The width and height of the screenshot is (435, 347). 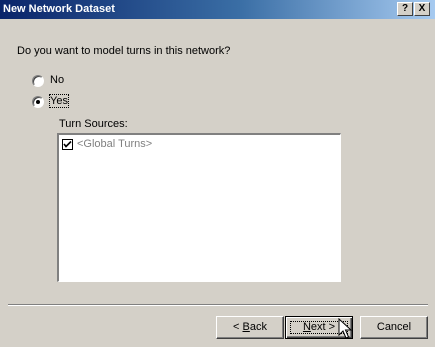 I want to click on mouse-pointer-icon, so click(x=345, y=328).